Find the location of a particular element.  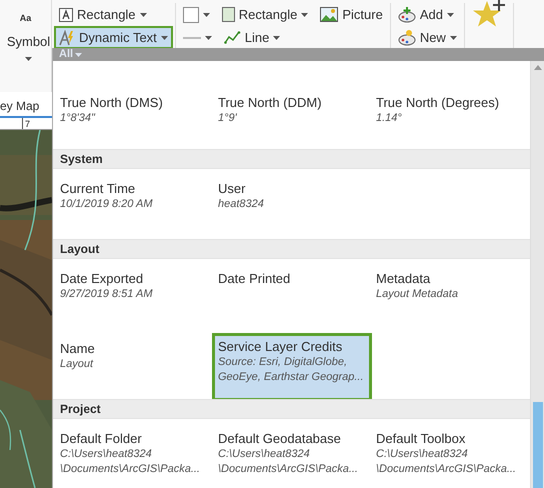

gallery-item: Metadata Layout Metadata is located at coordinates (448, 285).